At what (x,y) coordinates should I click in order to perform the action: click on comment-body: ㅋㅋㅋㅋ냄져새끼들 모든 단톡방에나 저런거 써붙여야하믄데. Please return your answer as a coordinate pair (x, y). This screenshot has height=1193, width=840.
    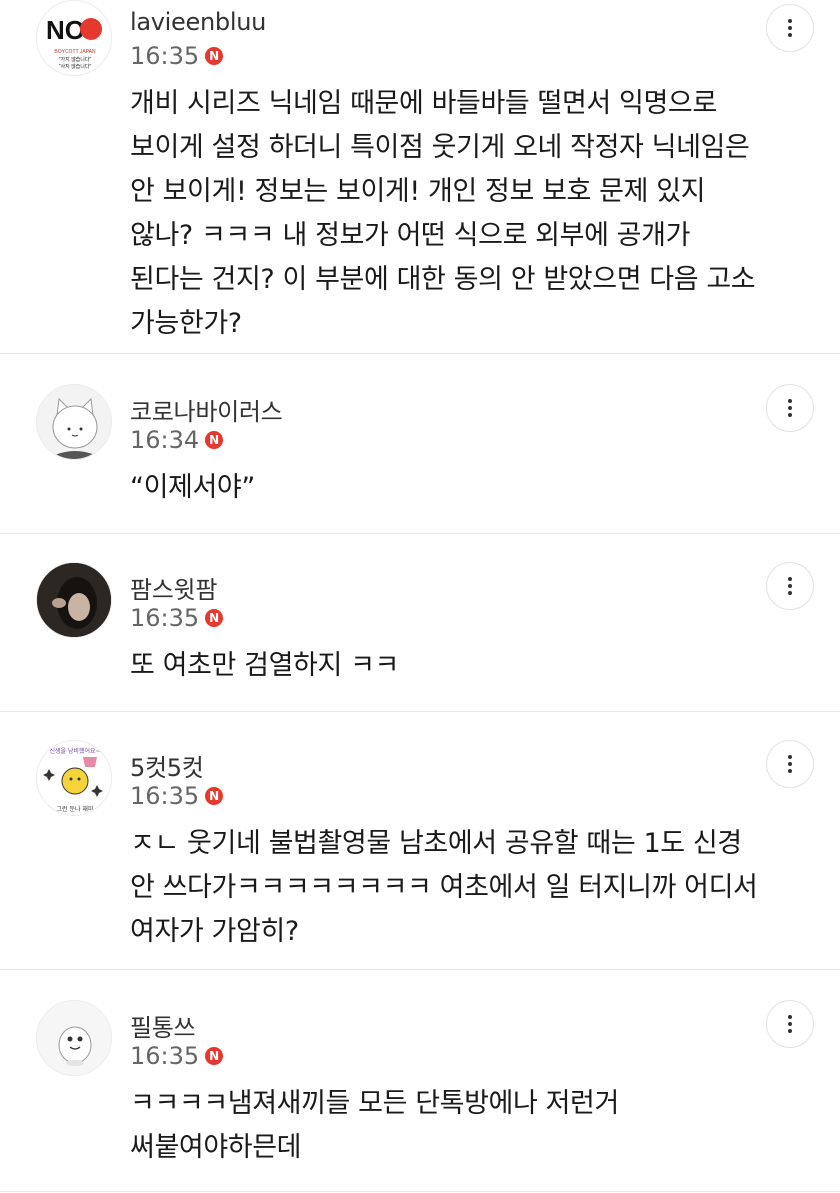
    Looking at the image, I should click on (455, 1126).